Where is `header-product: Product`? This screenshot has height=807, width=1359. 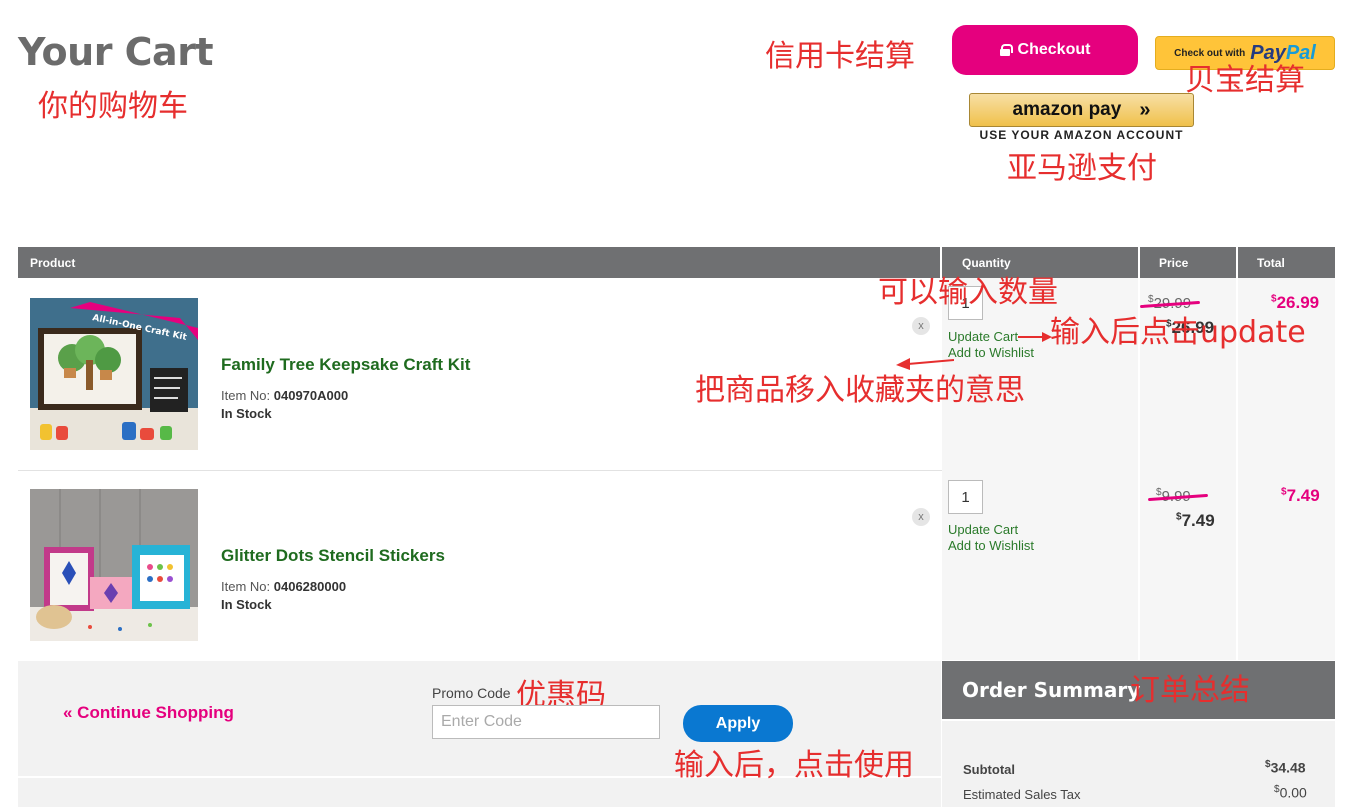 header-product: Product is located at coordinates (479, 262).